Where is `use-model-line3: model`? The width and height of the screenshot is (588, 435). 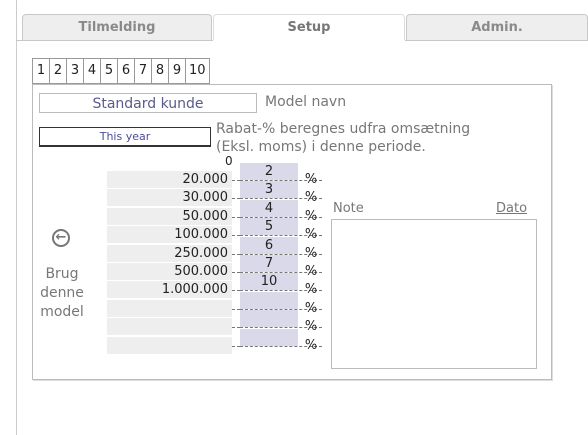
use-model-line3: model is located at coordinates (62, 312).